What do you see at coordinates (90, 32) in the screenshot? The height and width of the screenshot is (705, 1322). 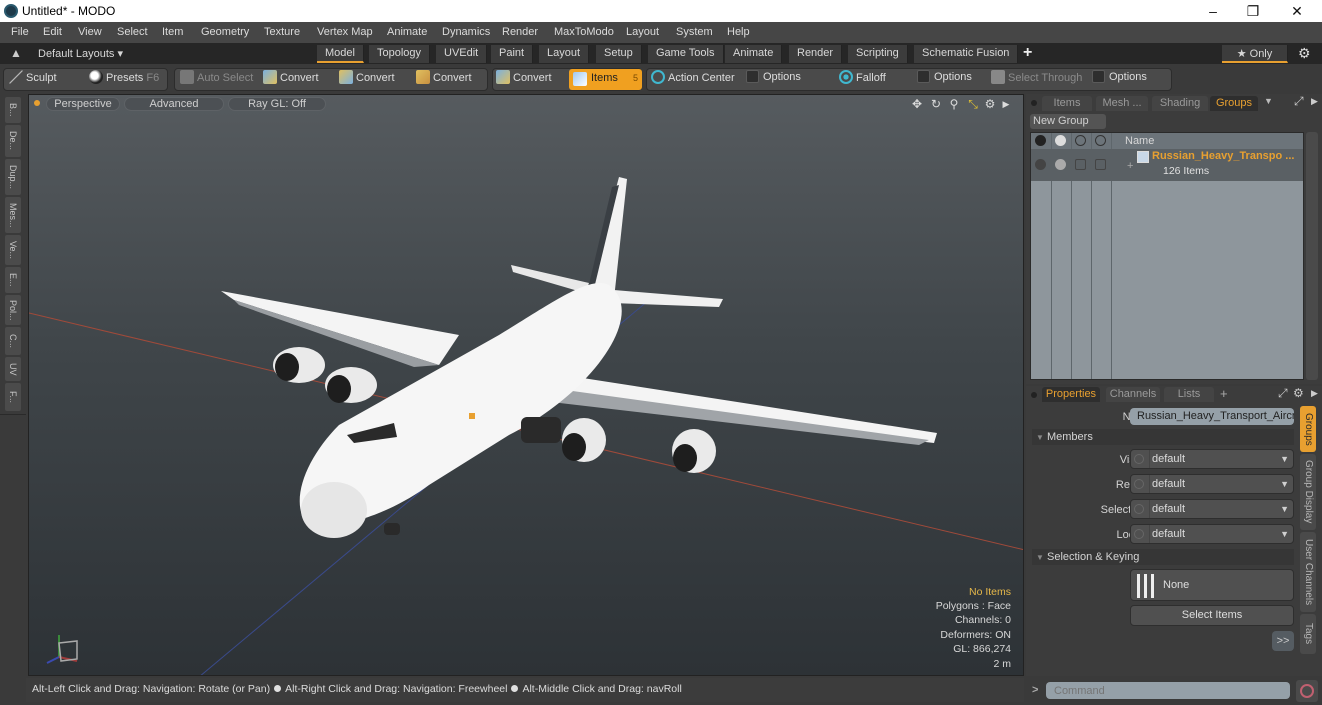 I see `menu-view: View` at bounding box center [90, 32].